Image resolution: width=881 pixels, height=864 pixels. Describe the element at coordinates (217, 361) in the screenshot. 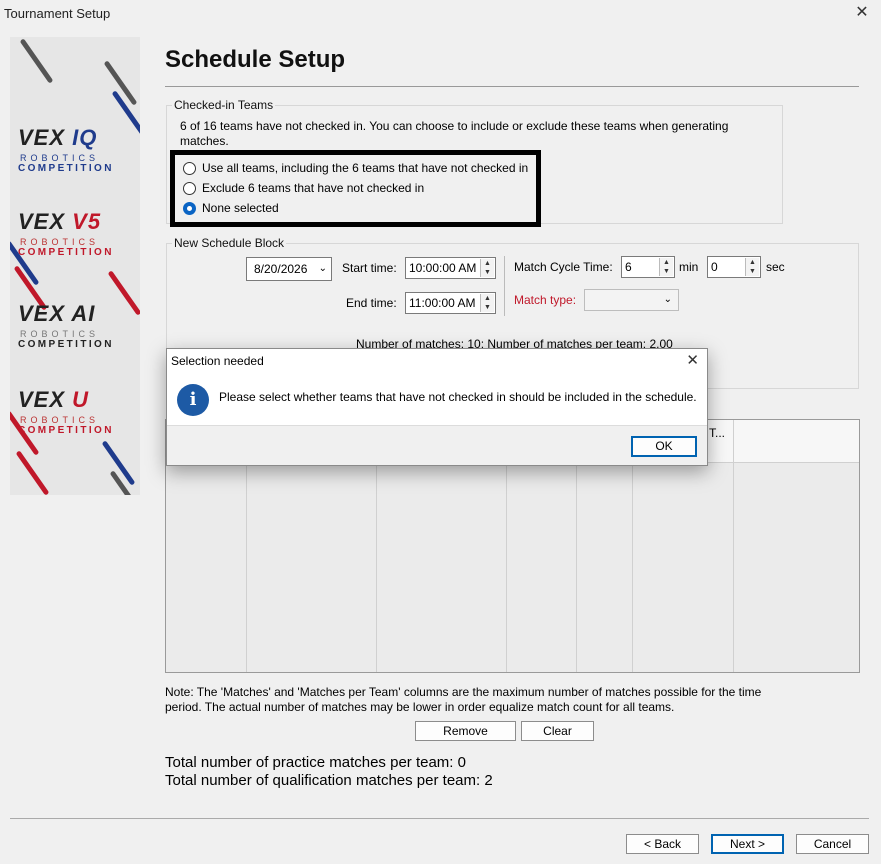

I see `dialog-title: Selection needed` at that location.